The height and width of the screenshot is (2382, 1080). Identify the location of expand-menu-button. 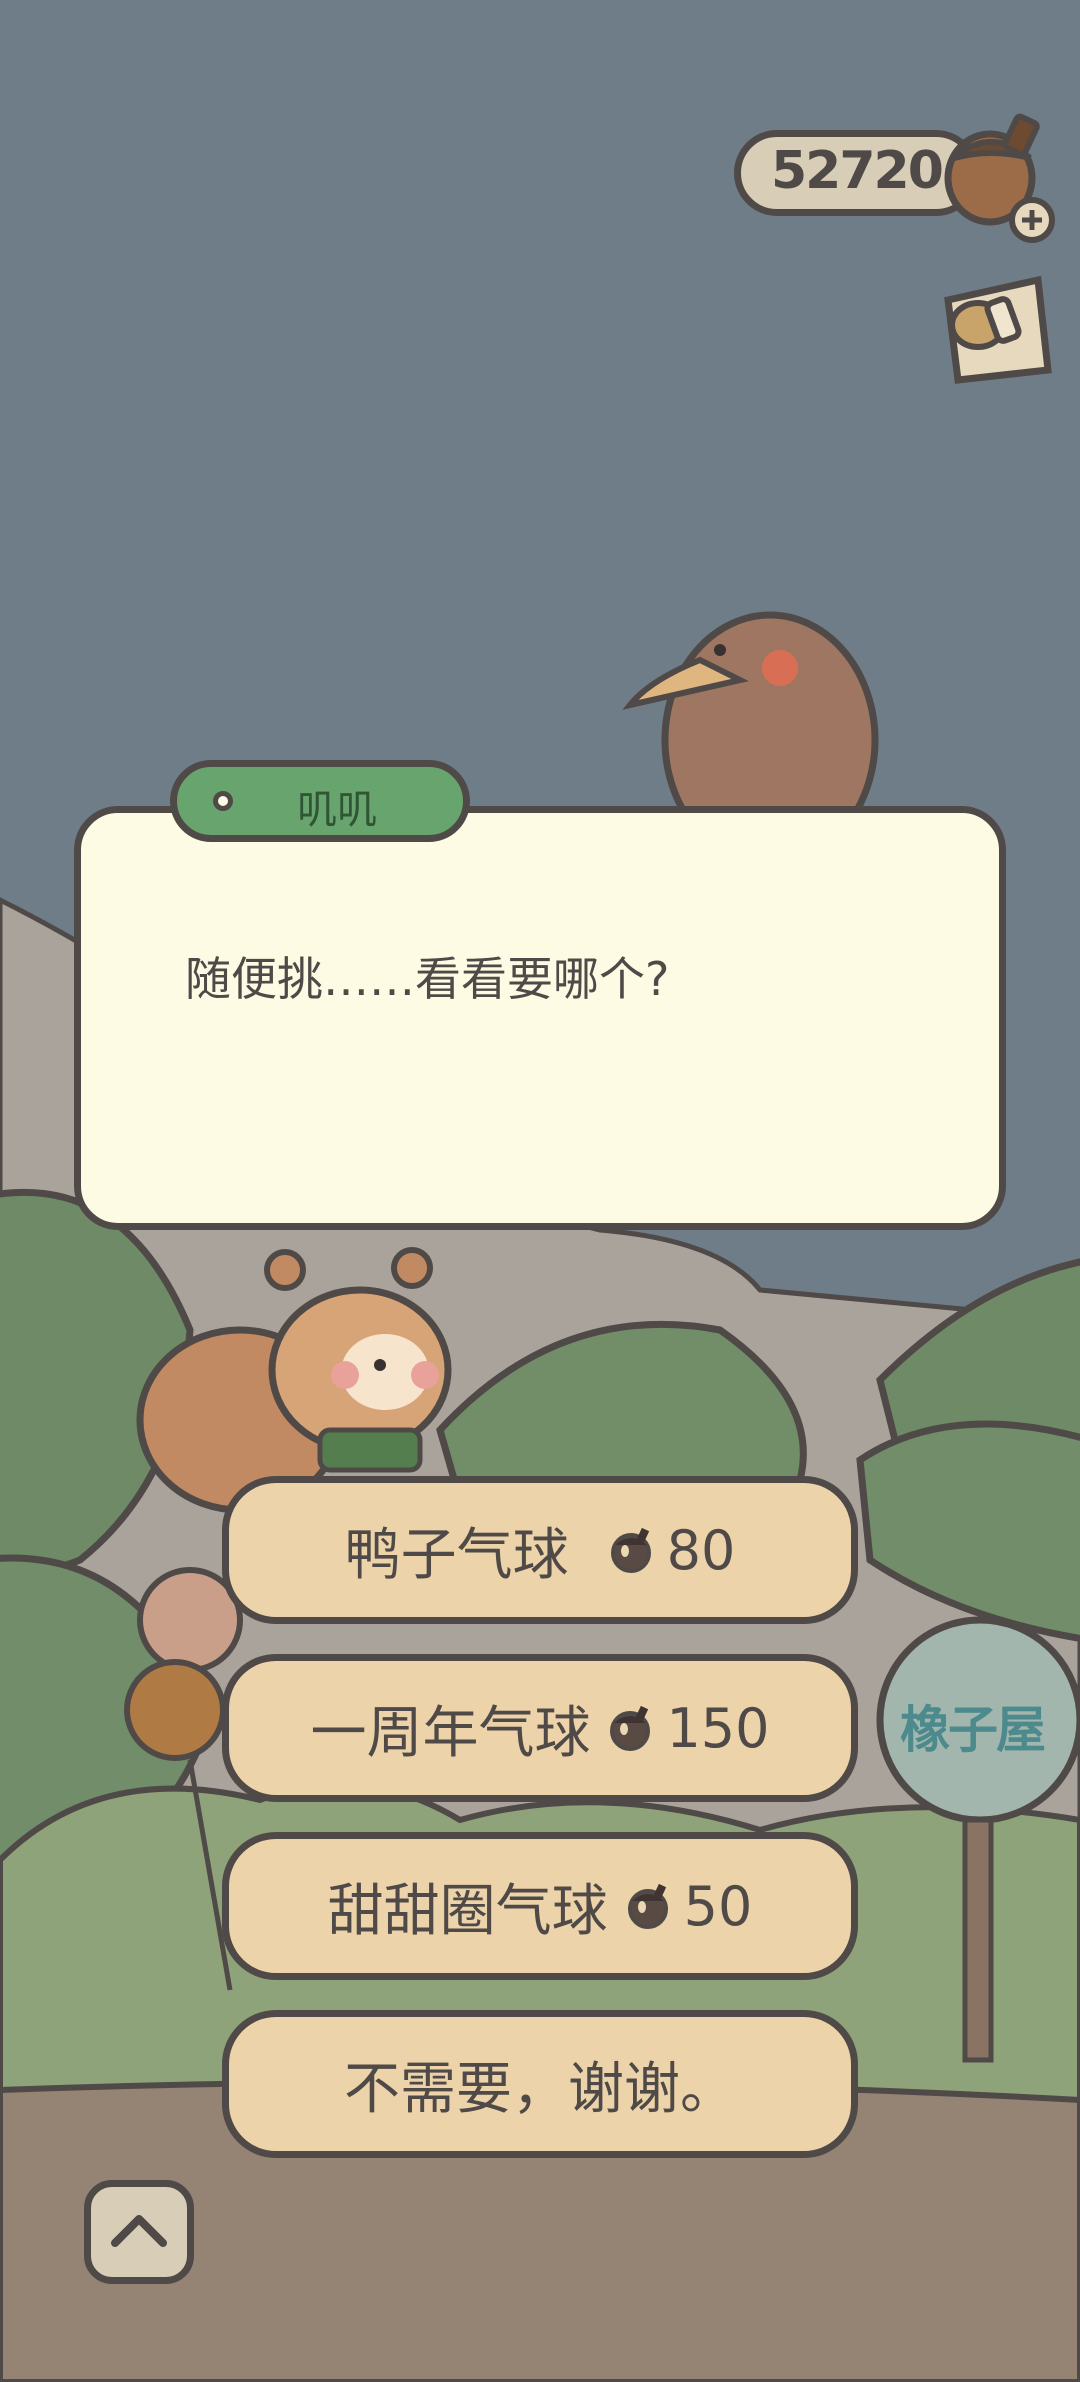
(139, 2232).